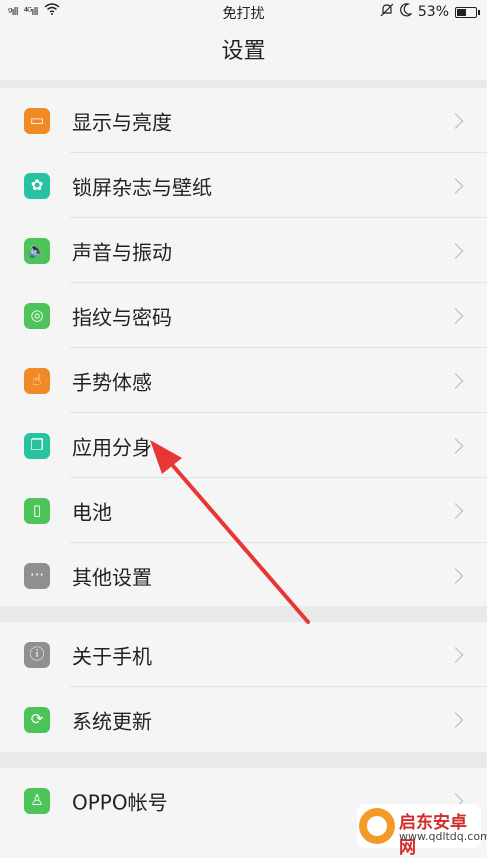  I want to click on settings-item-label: 声音与振动, so click(122, 252).